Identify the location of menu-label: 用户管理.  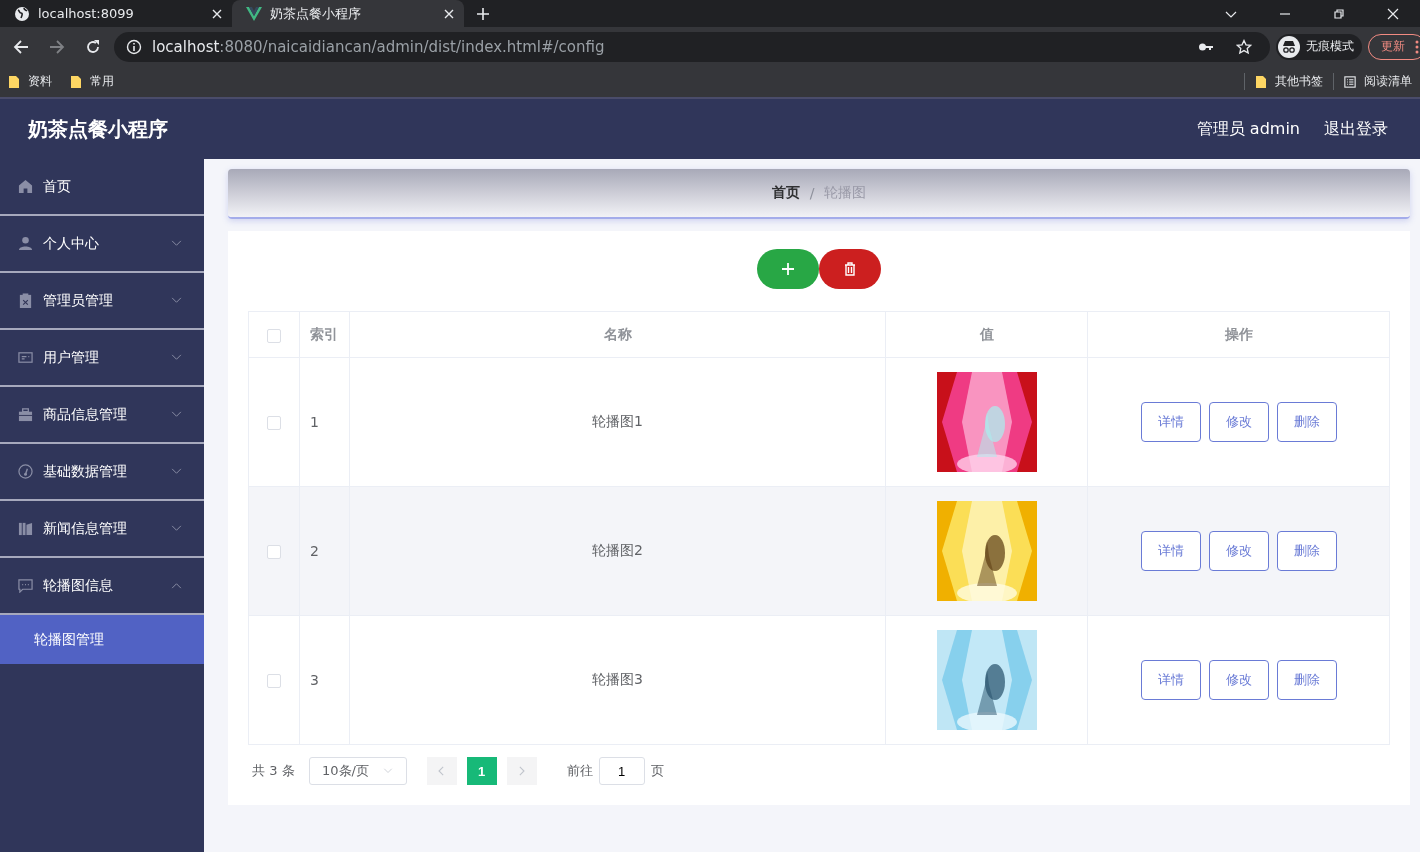
(71, 357).